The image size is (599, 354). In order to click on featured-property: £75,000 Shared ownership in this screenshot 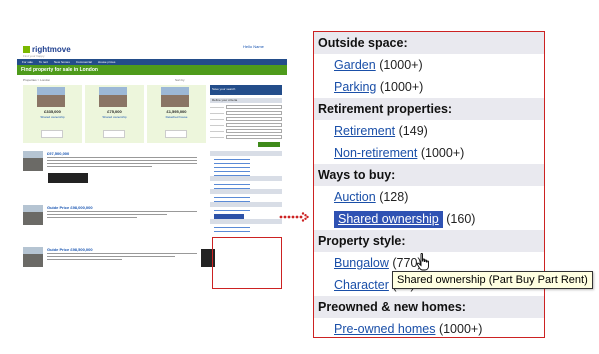, I will do `click(114, 114)`.